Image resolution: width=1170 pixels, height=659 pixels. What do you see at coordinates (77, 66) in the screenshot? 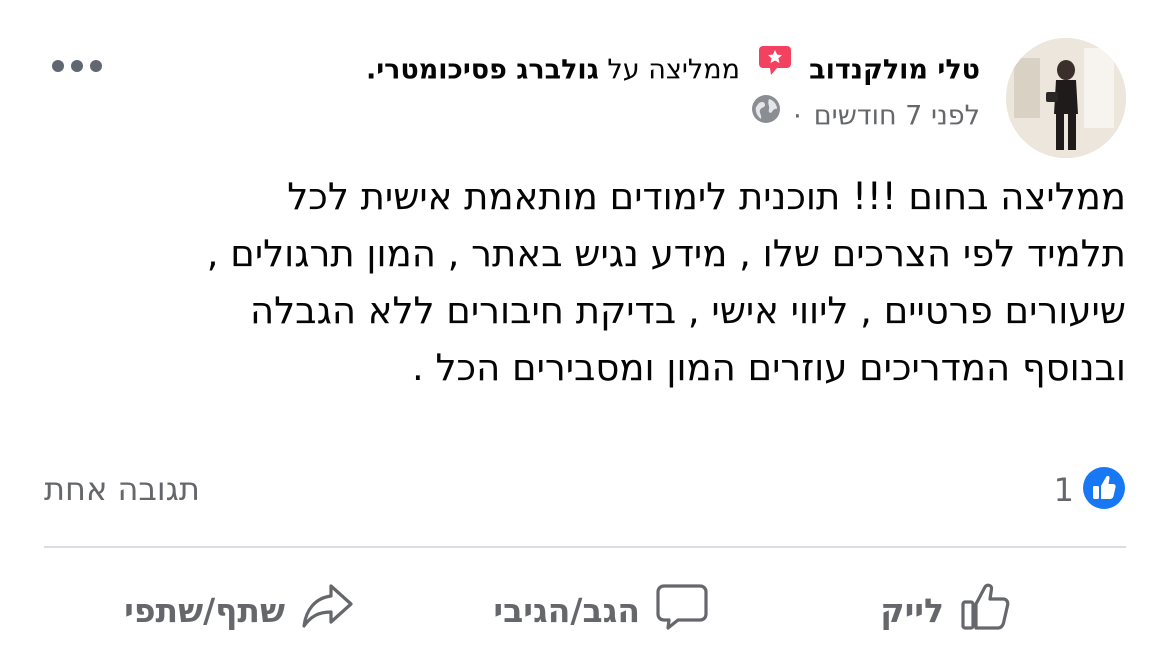
I see `more-options-icon` at bounding box center [77, 66].